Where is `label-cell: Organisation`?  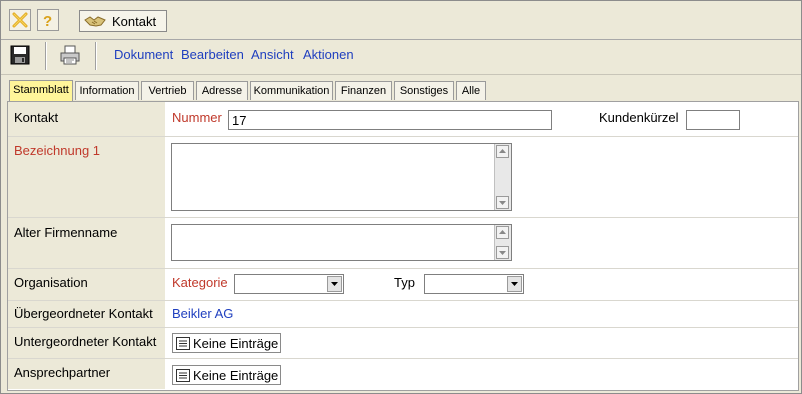
label-cell: Organisation is located at coordinates (86, 284).